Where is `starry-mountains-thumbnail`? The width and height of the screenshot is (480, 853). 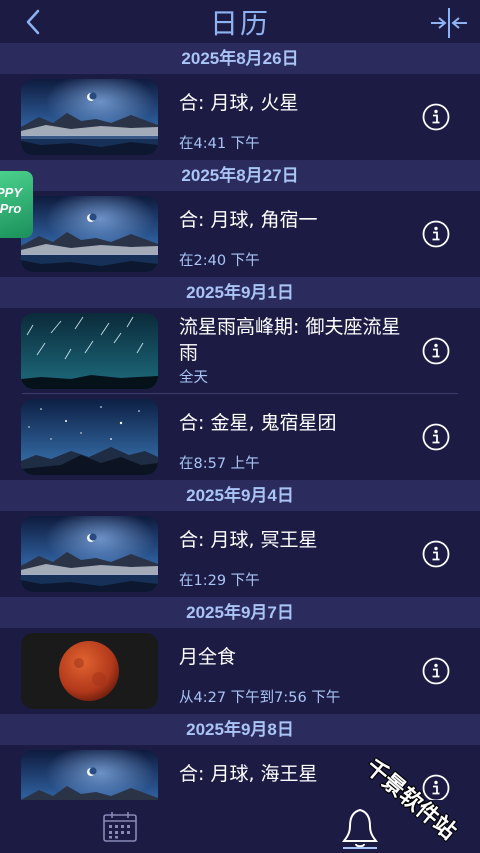
starry-mountains-thumbnail is located at coordinates (89, 437).